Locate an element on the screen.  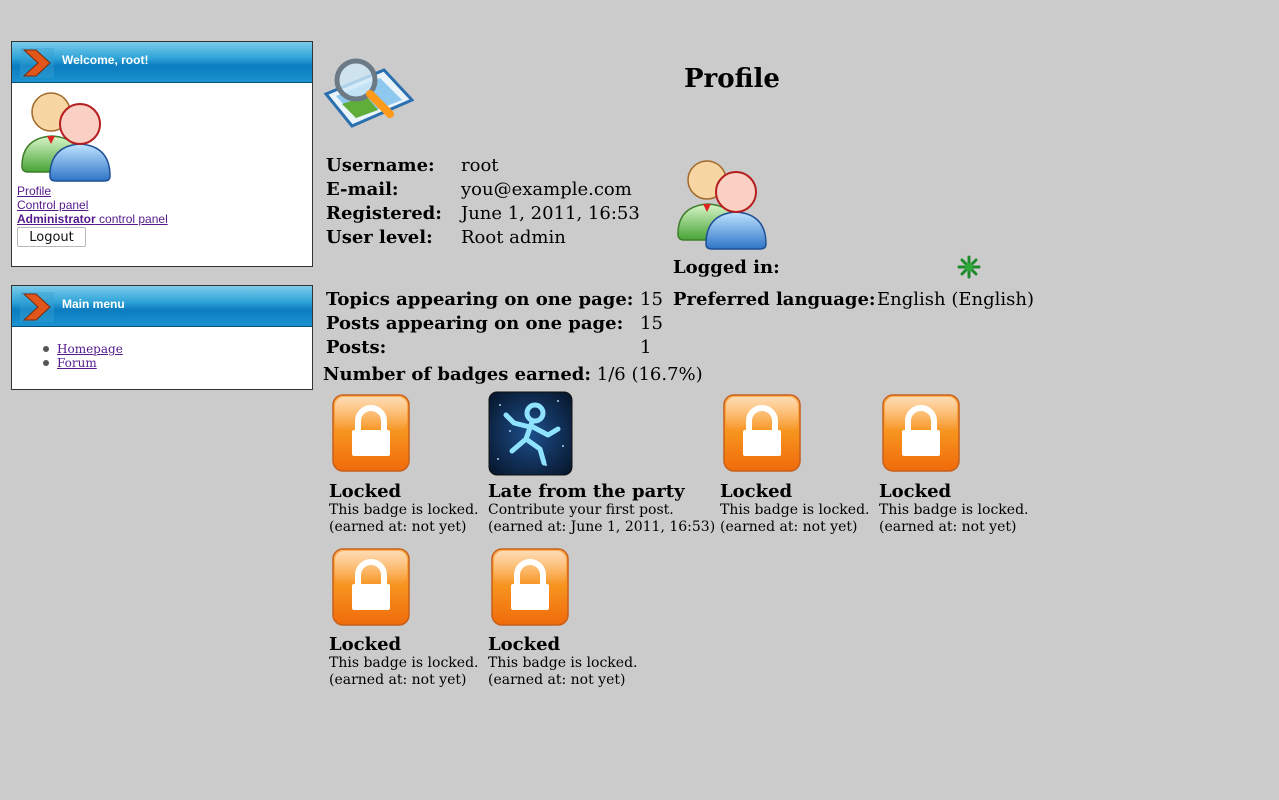
profile-link: Profile is located at coordinates (34, 191).